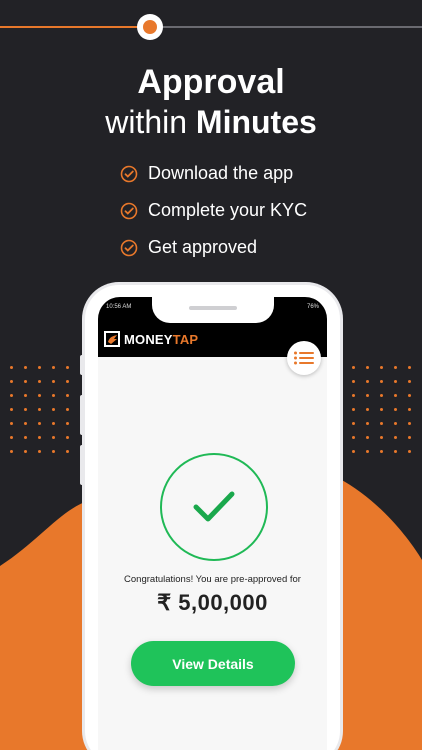 The width and height of the screenshot is (422, 750). Describe the element at coordinates (211, 82) in the screenshot. I see `headline-line1: Approval` at that location.